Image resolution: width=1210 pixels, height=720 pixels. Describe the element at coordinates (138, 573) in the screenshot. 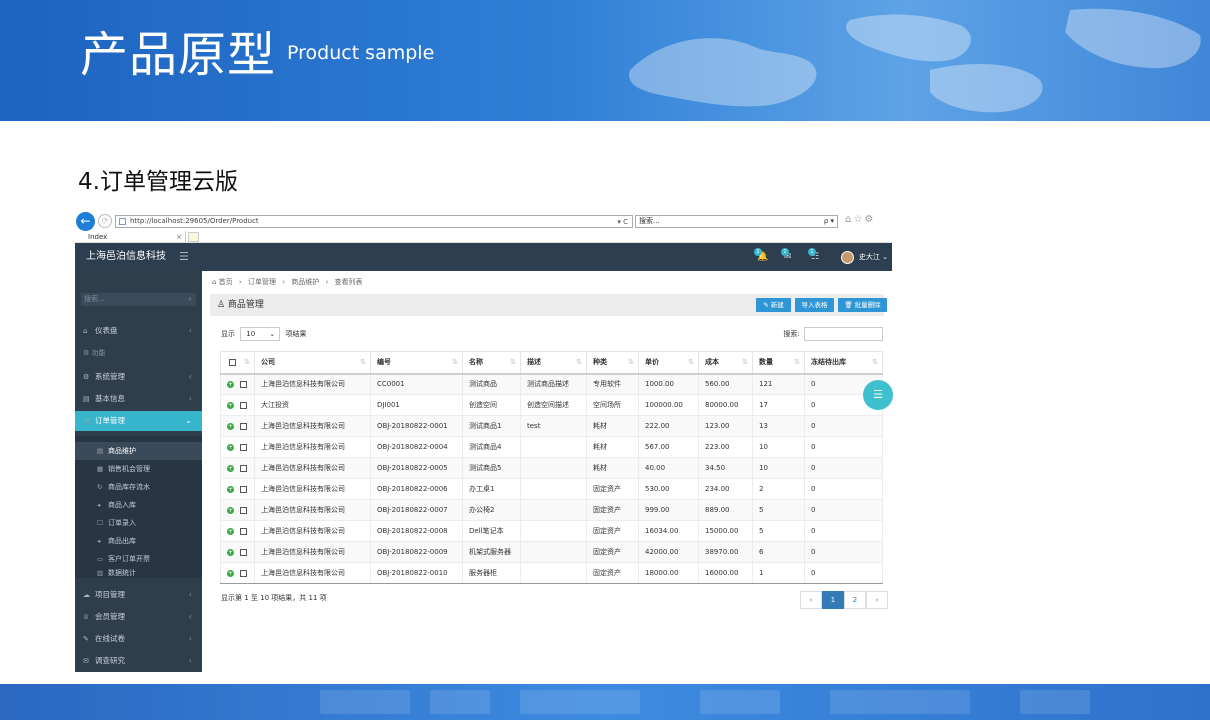

I see `submenu-item-statistics: ▥ 数据统计` at that location.